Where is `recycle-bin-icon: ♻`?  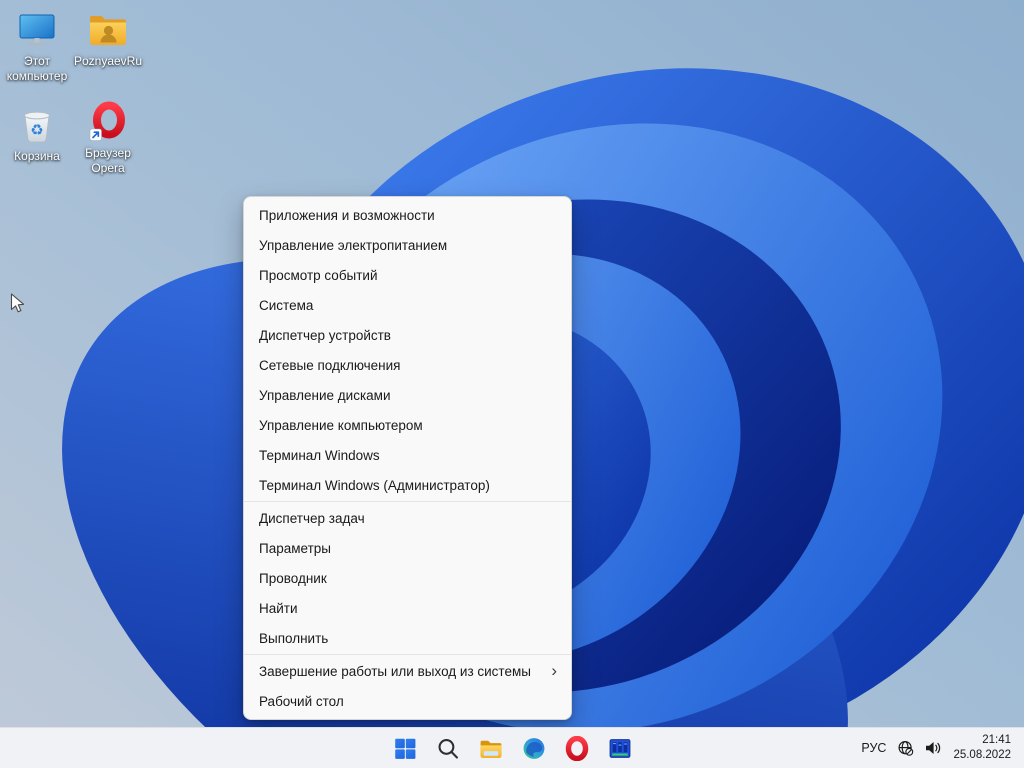
recycle-bin-icon: ♻ is located at coordinates (37, 127).